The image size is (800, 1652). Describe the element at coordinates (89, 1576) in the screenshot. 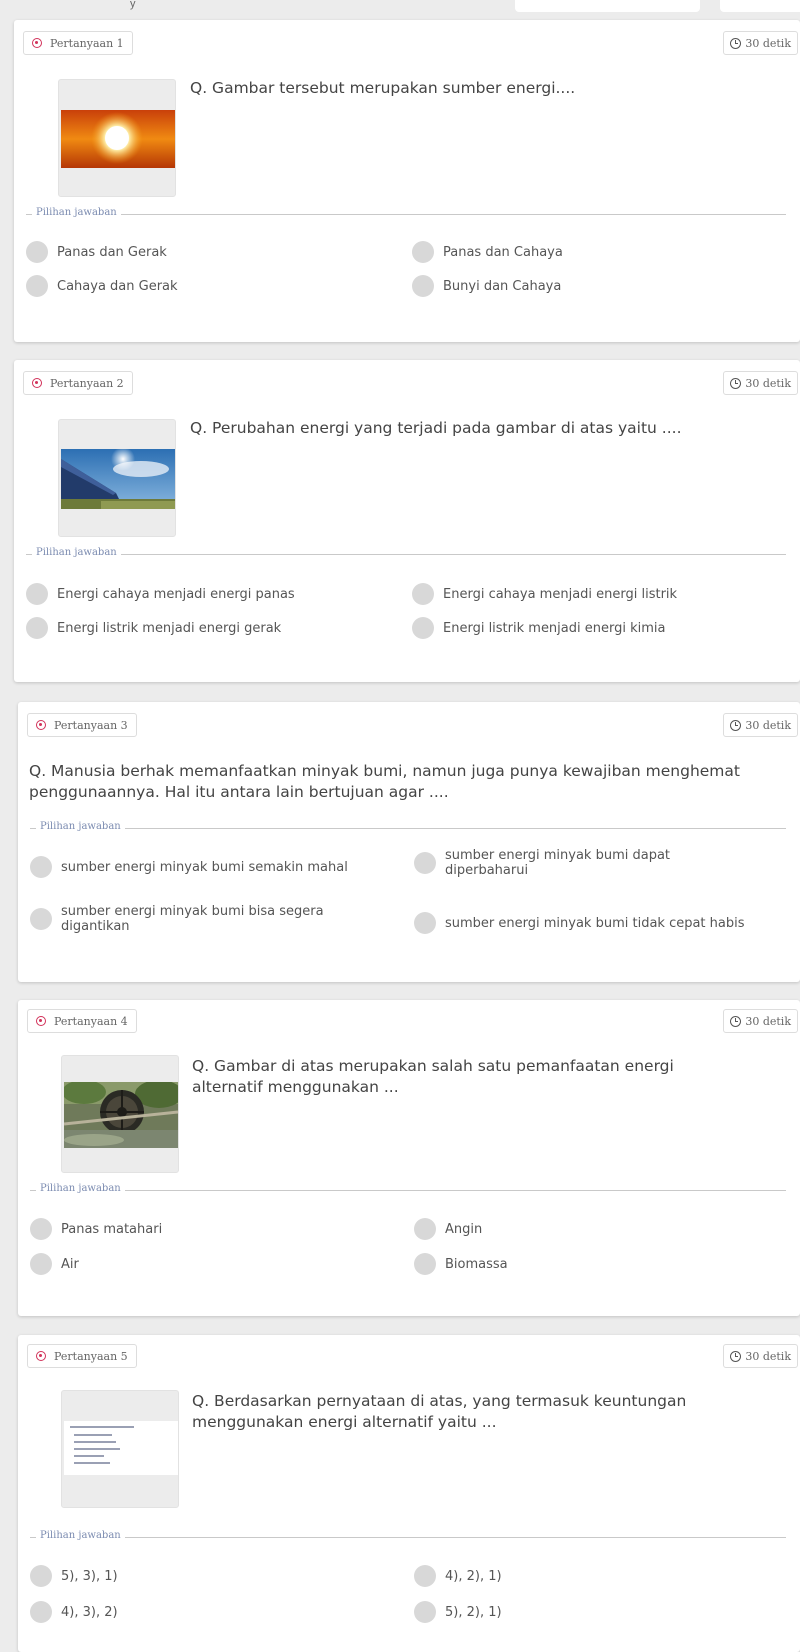

I see `answer-option-label: 5), 3), 1)` at that location.